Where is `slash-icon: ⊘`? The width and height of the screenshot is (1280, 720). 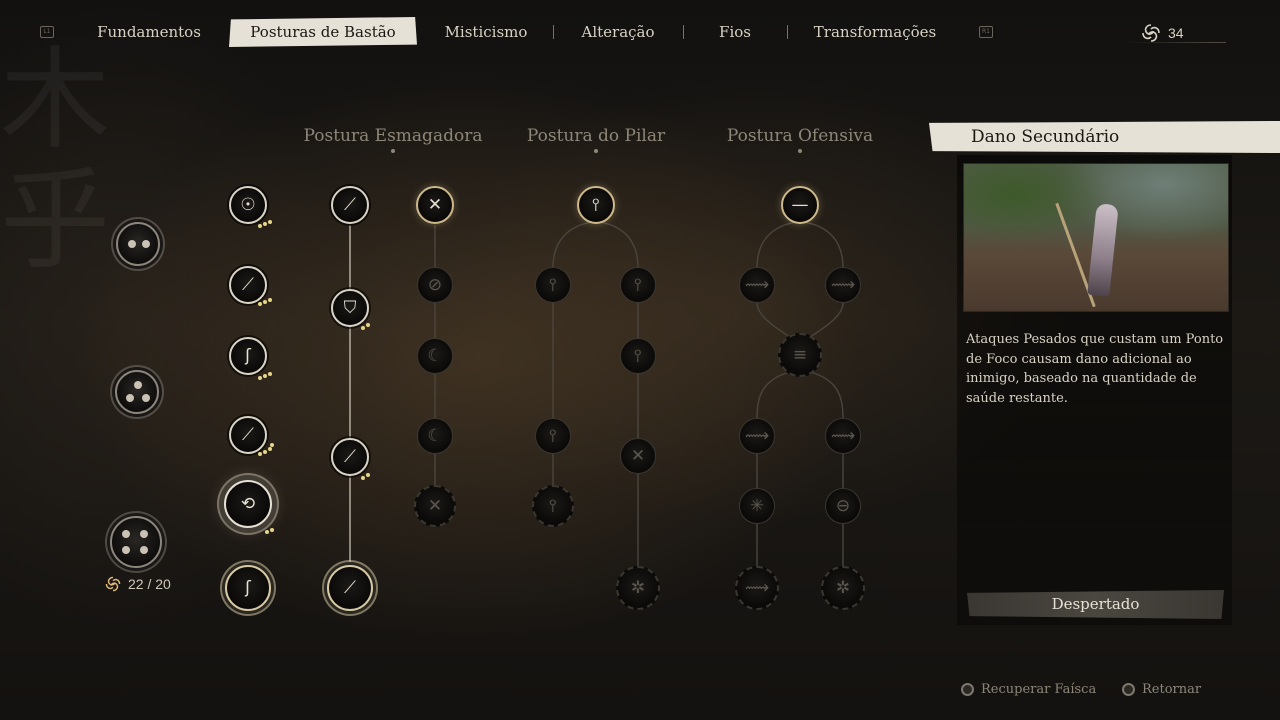 slash-icon: ⊘ is located at coordinates (435, 284).